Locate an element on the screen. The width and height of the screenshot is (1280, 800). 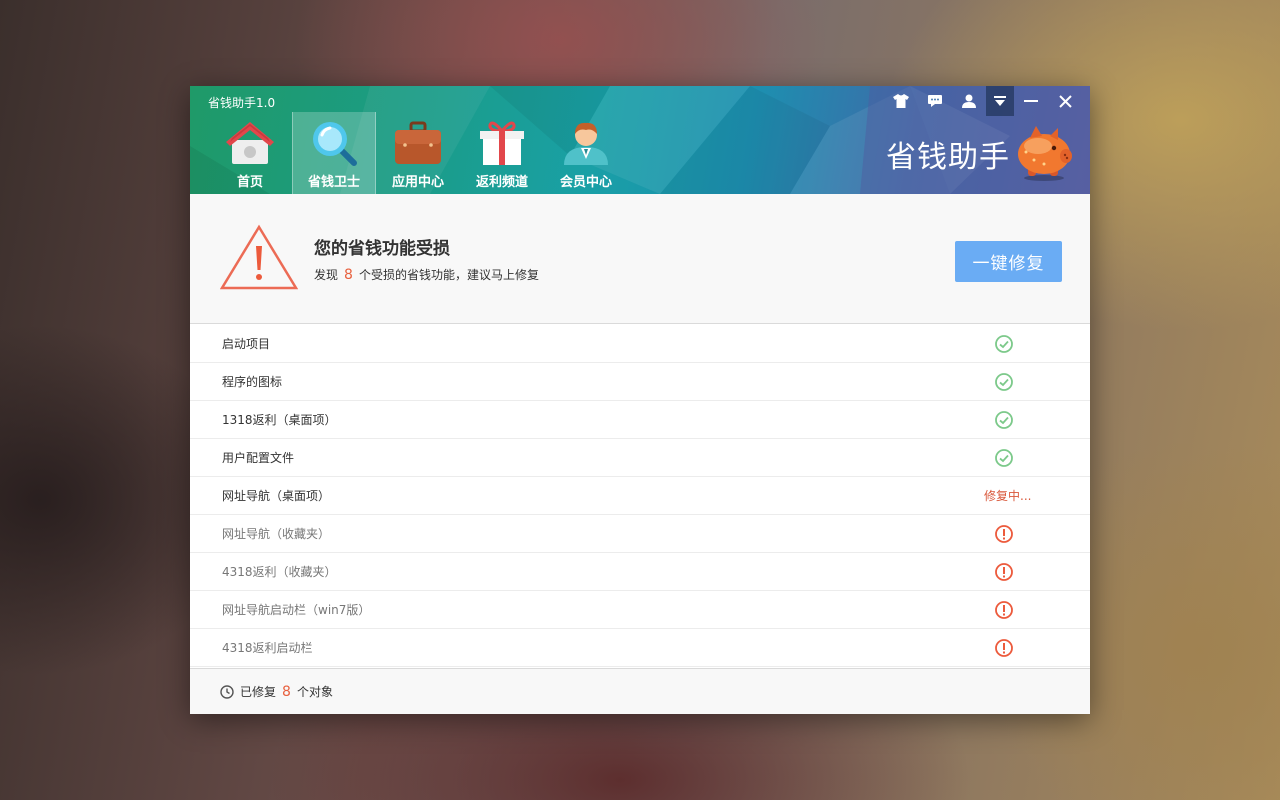
menu-dropdown-icon is located at coordinates (1000, 101).